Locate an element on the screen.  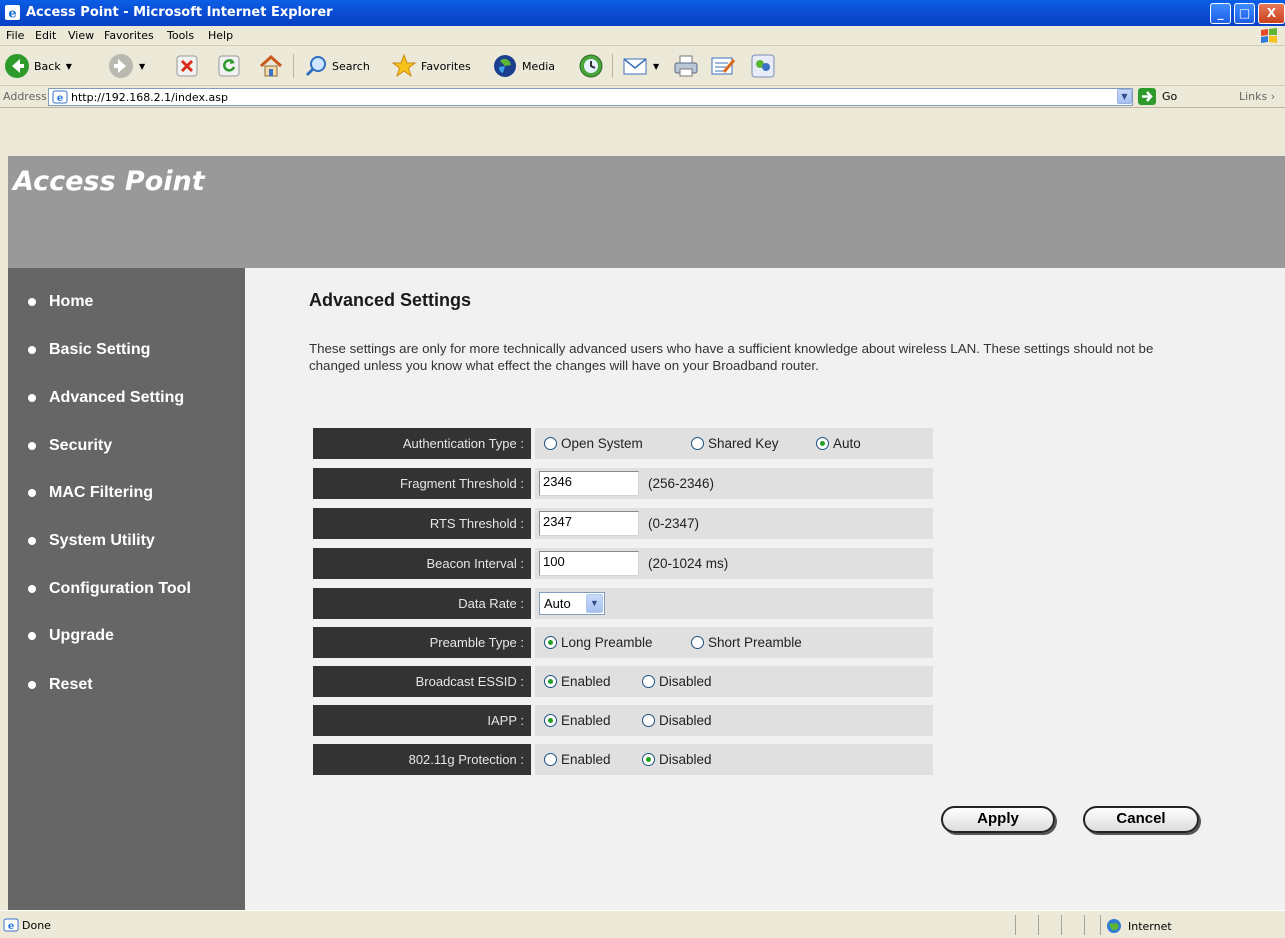
maximize-button: □ is located at coordinates (1244, 13).